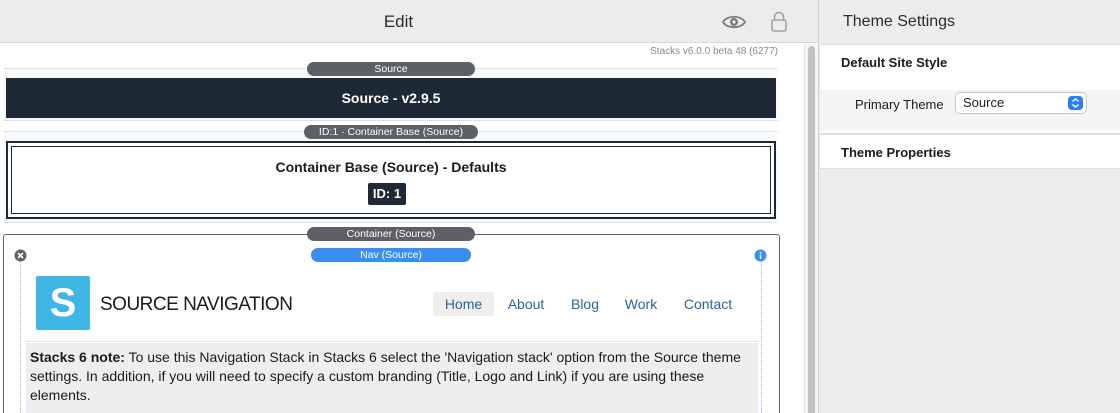 This screenshot has height=413, width=1120. I want to click on id-badge: ID: 1, so click(387, 194).